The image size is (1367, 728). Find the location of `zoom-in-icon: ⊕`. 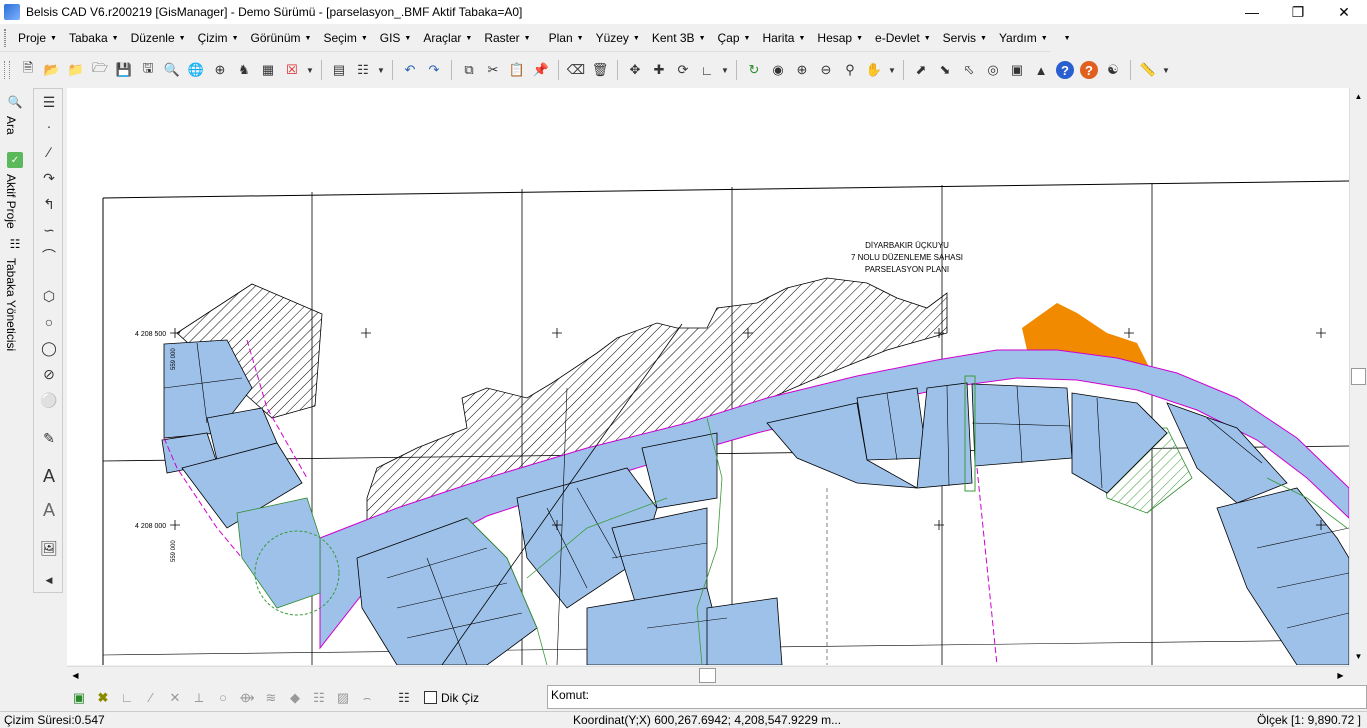

zoom-in-icon: ⊕ is located at coordinates (802, 70).